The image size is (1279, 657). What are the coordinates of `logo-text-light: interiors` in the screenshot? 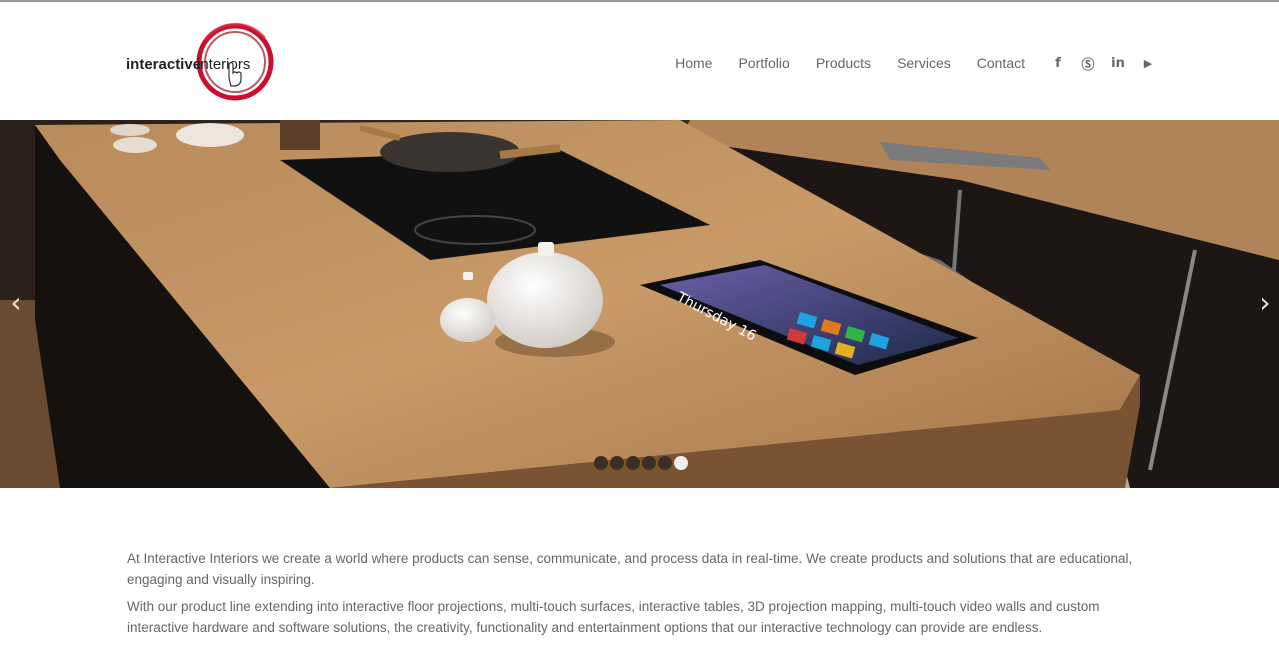 It's located at (223, 64).